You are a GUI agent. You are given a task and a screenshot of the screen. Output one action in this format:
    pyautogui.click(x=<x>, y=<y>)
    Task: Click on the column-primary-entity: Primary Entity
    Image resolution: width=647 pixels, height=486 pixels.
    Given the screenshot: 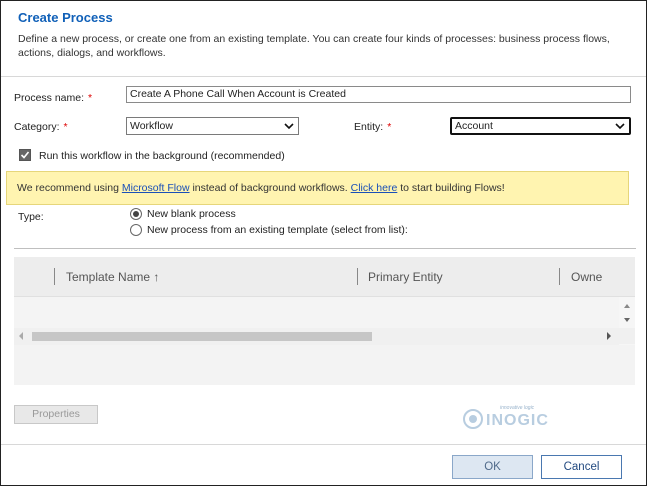 What is the action you would take?
    pyautogui.click(x=405, y=277)
    